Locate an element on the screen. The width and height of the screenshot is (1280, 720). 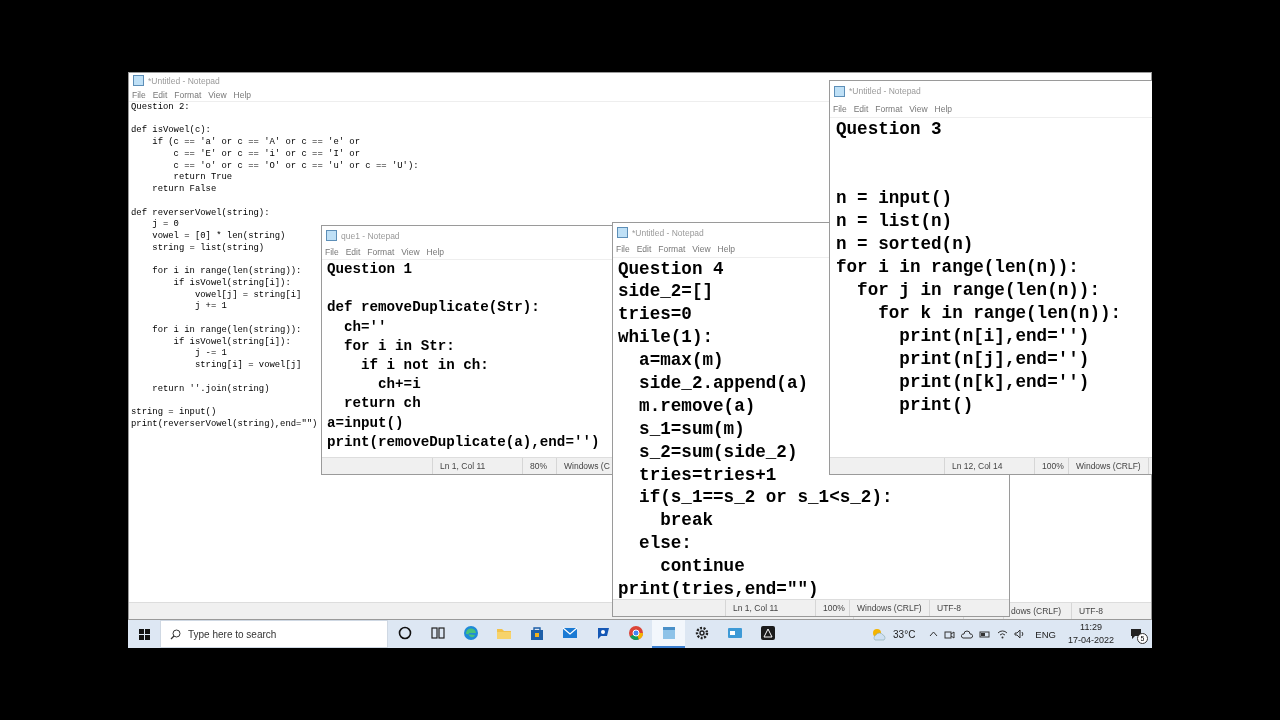
settings-icon is located at coordinates (701, 633).